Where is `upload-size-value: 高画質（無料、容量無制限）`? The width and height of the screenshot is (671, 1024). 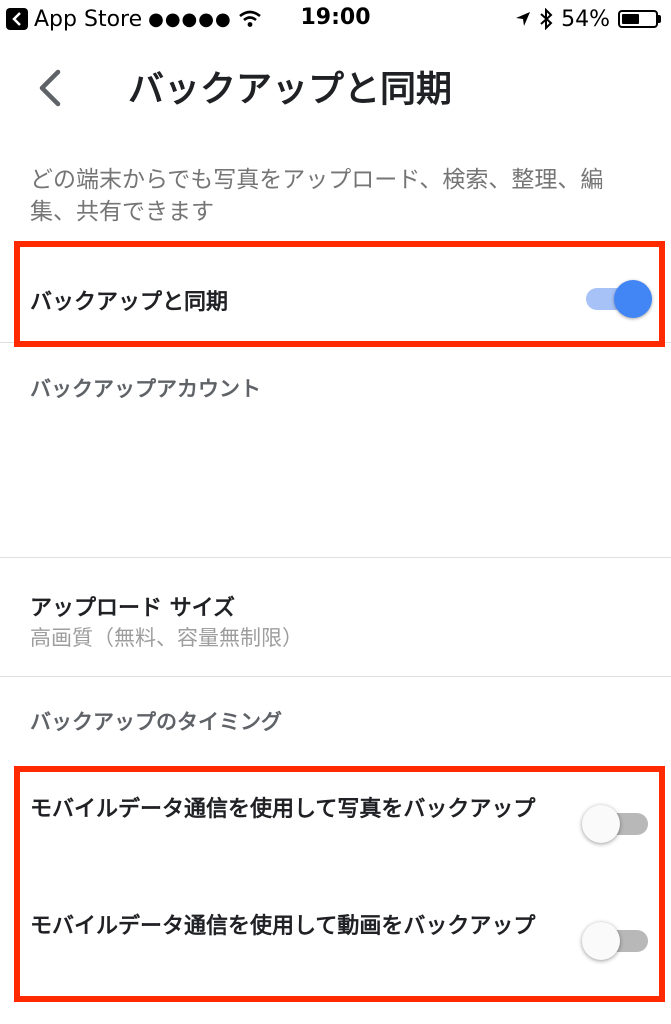 upload-size-value: 高画質（無料、容量無制限） is located at coordinates (166, 638).